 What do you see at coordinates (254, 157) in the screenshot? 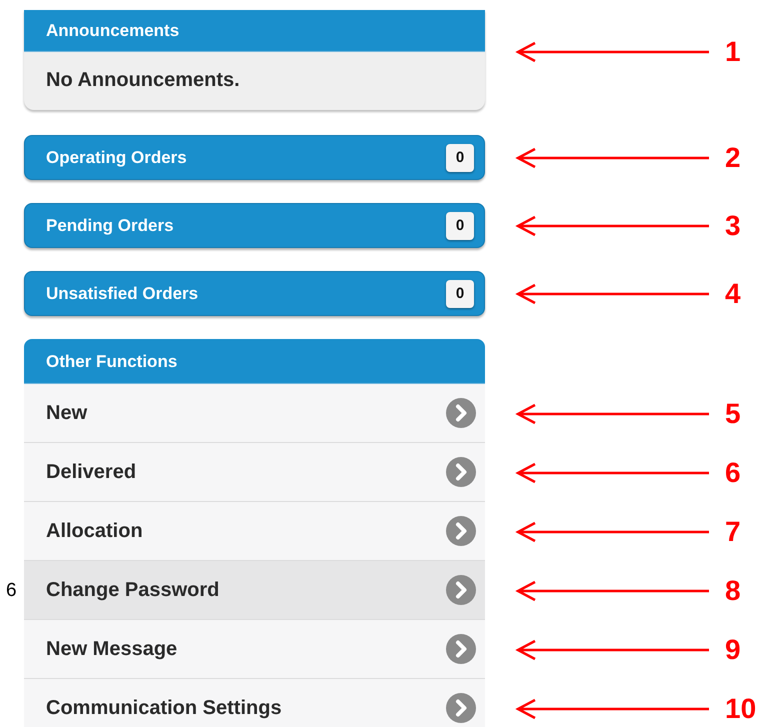
I see `order-counter-bar: Operating Orders 0` at bounding box center [254, 157].